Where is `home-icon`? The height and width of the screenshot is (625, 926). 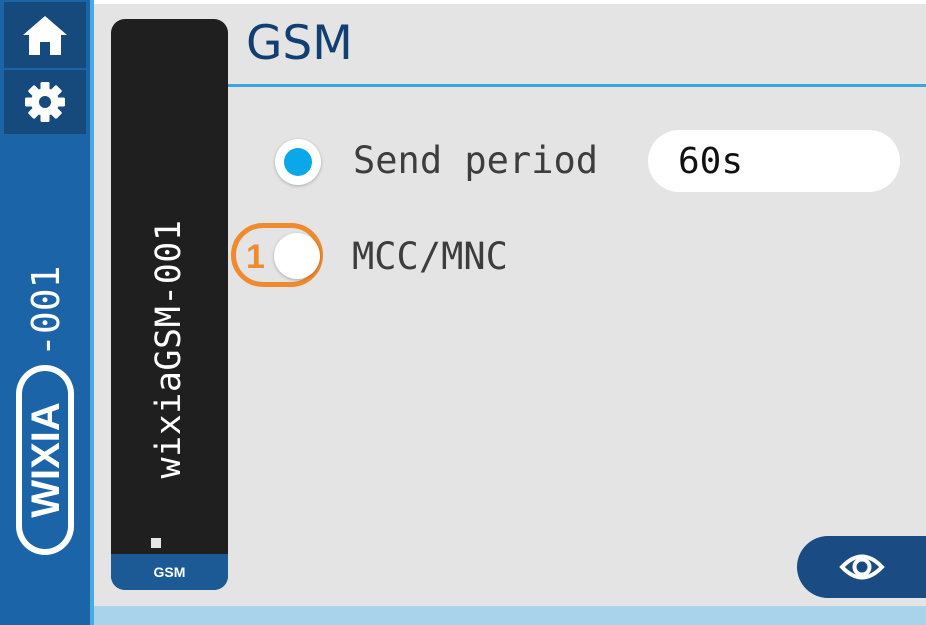 home-icon is located at coordinates (45, 35).